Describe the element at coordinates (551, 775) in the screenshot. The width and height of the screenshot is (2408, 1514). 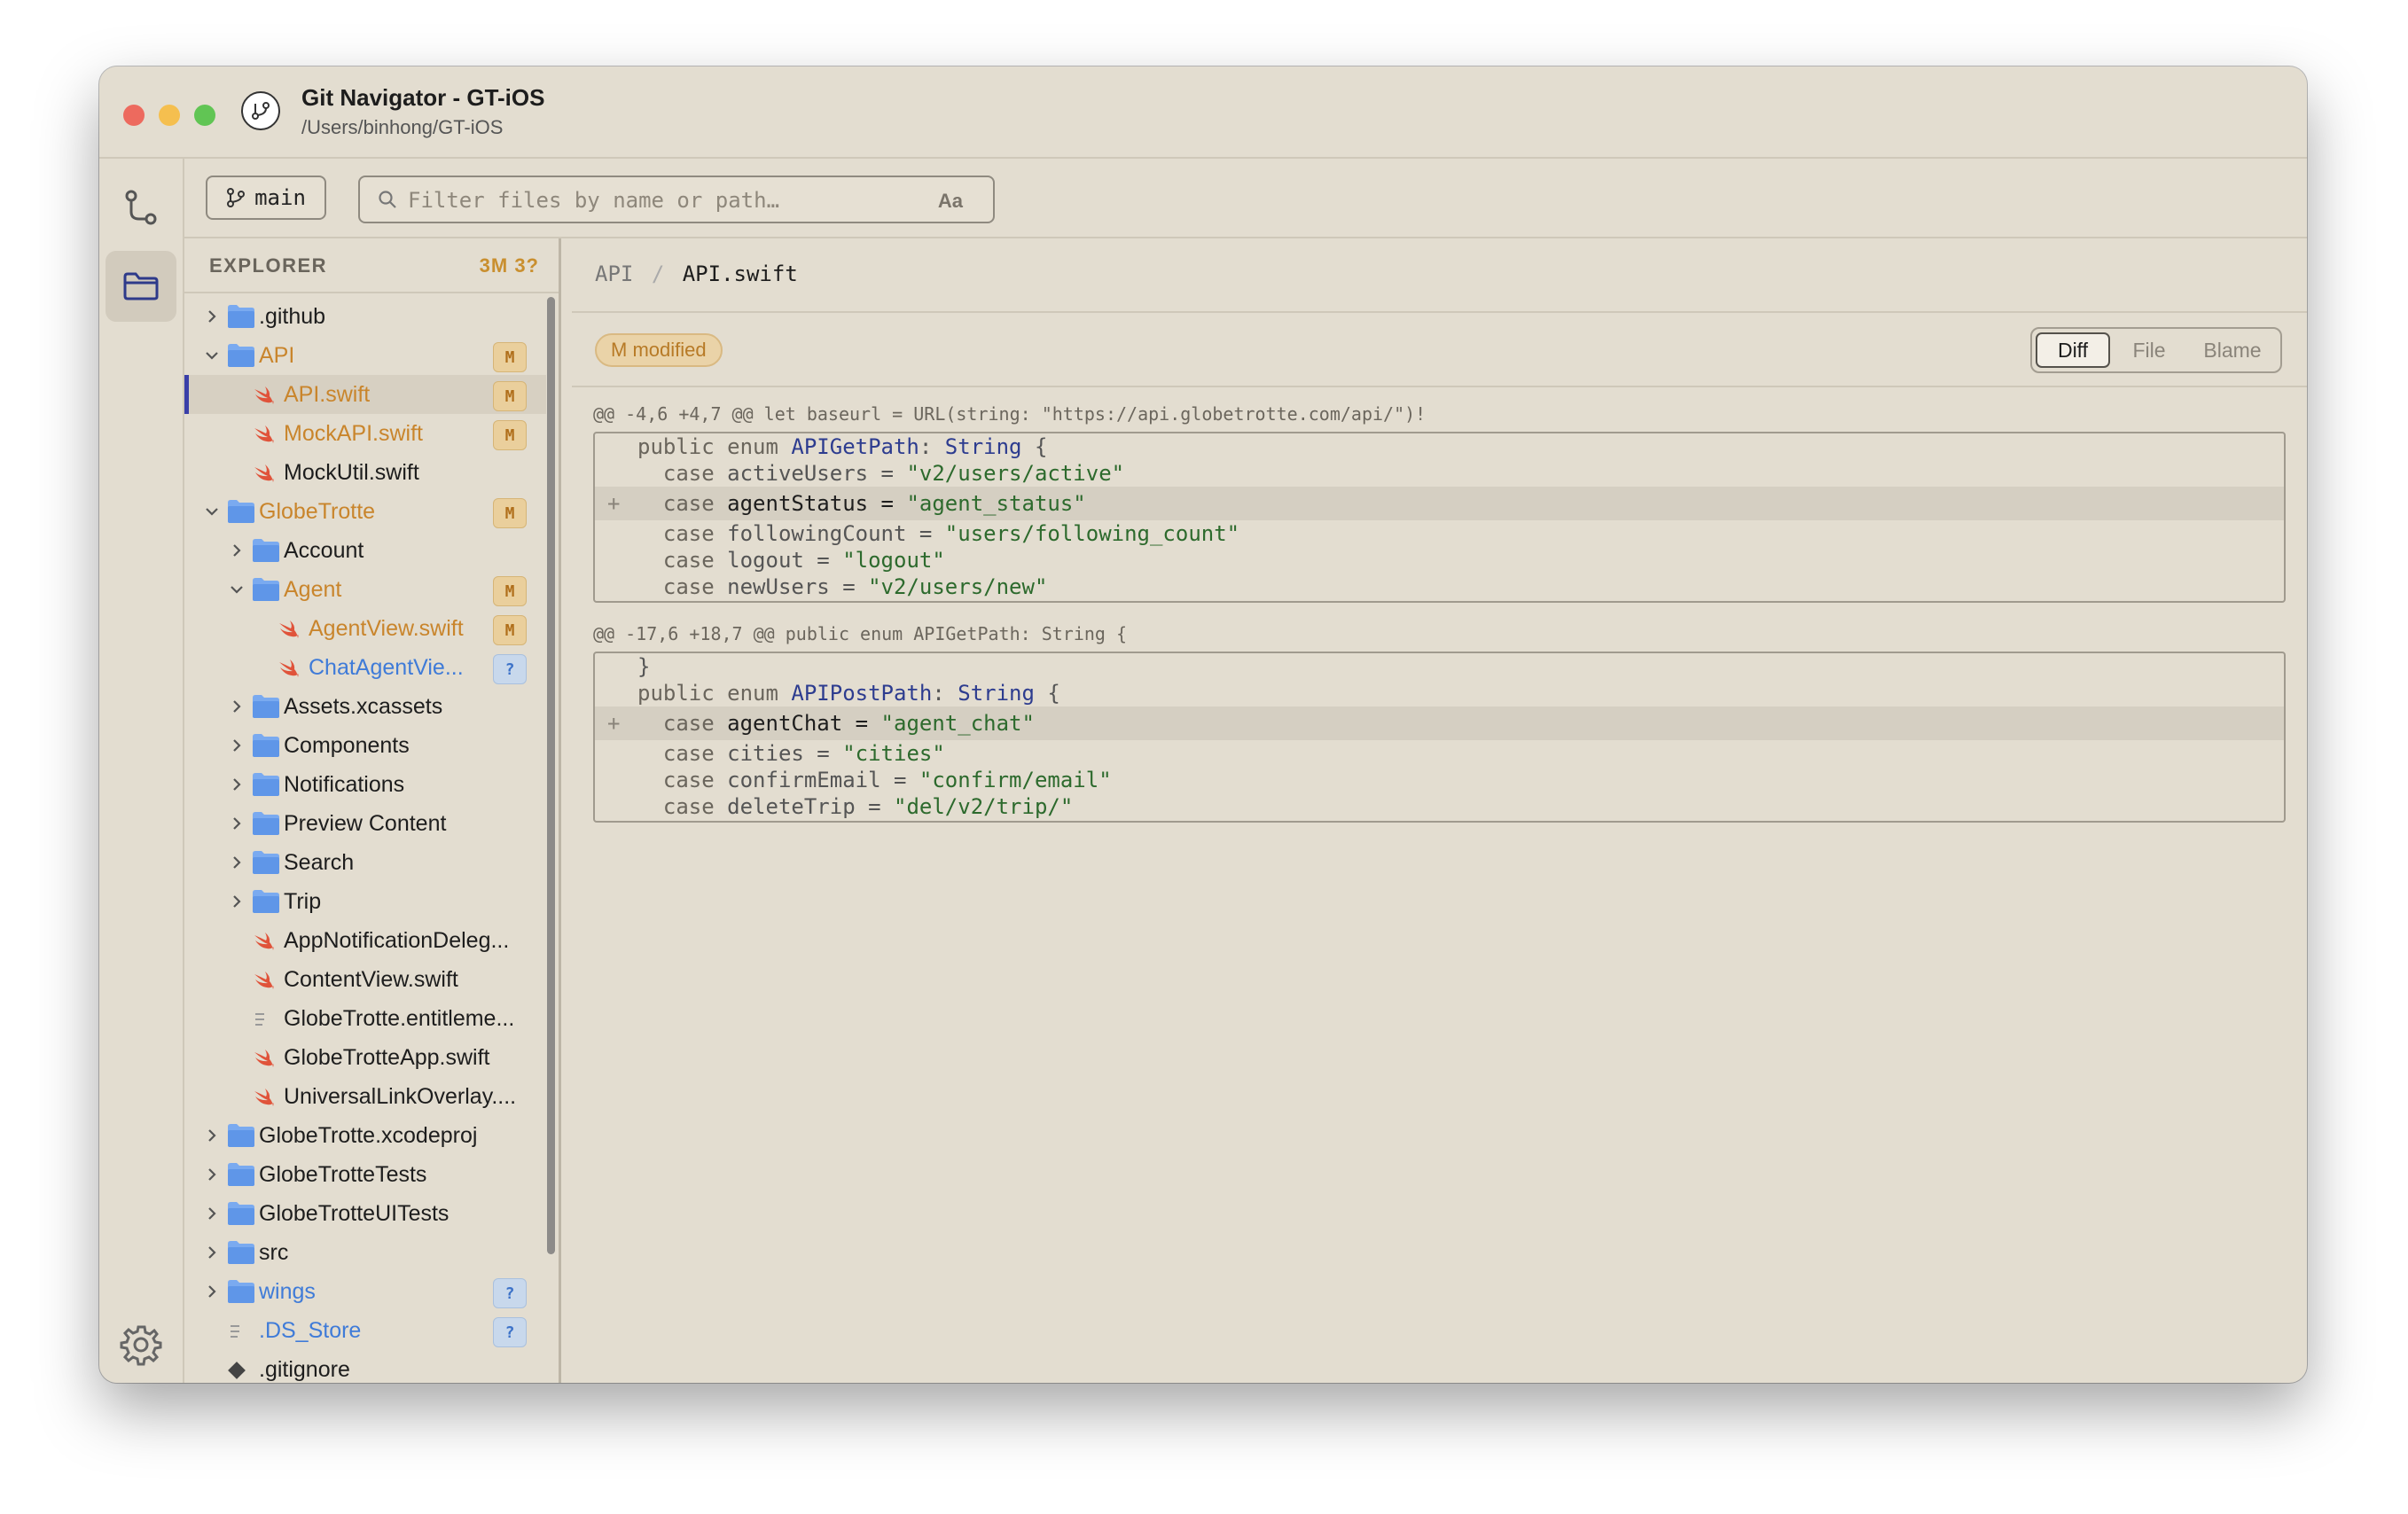
I see `explorer-scrollbar` at that location.